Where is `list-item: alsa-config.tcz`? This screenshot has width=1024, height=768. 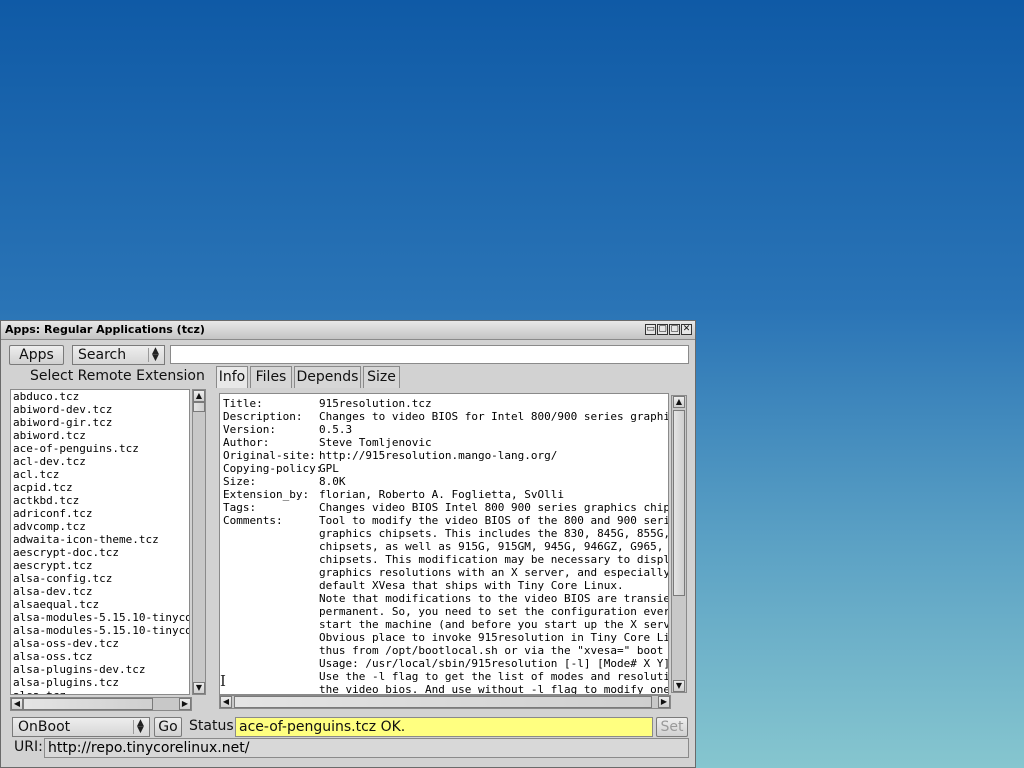 list-item: alsa-config.tcz is located at coordinates (100, 578).